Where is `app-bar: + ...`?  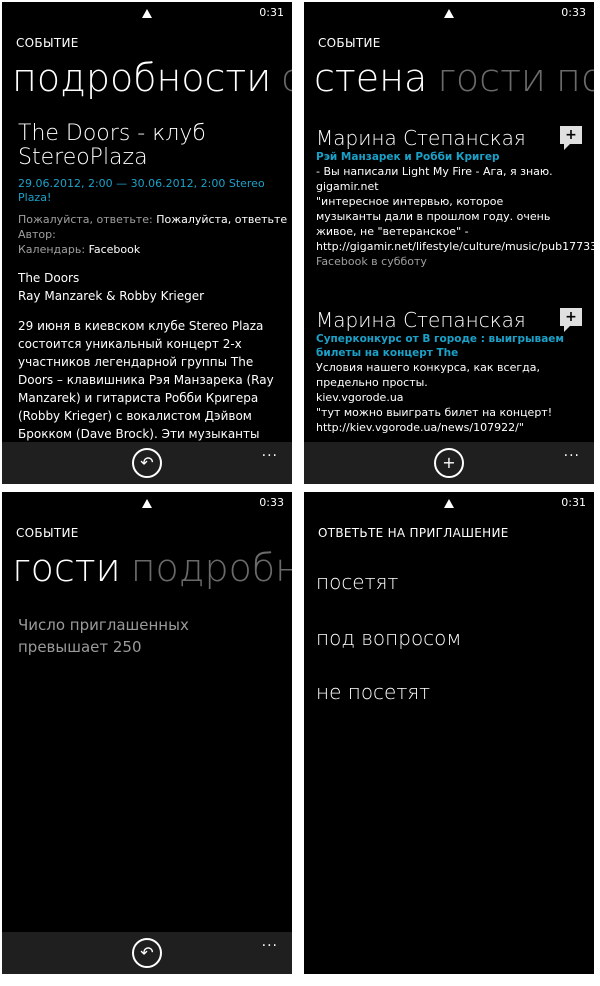 app-bar: + ... is located at coordinates (449, 463).